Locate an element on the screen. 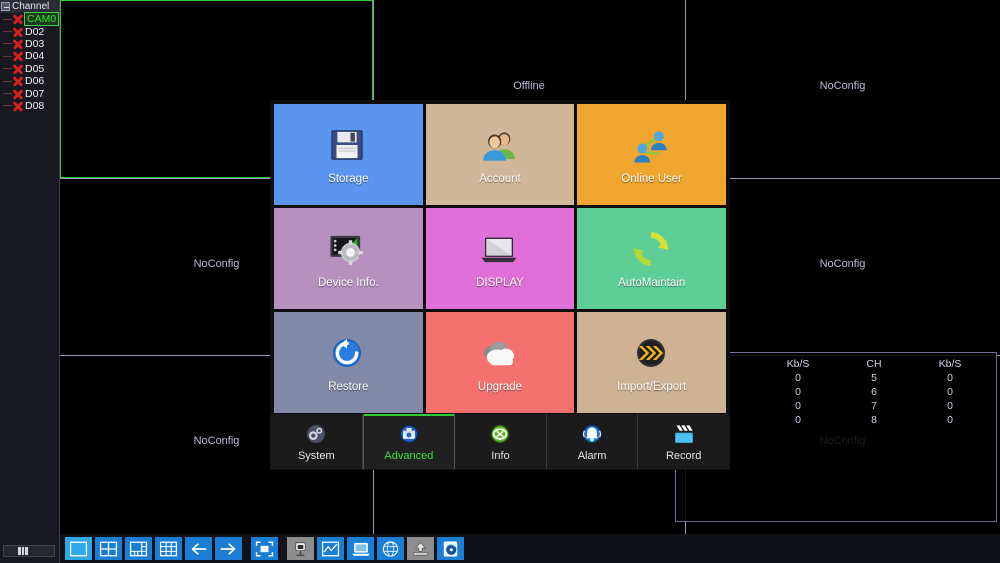 The width and height of the screenshot is (1000, 563). toolbar-globe-network-button is located at coordinates (390, 548).